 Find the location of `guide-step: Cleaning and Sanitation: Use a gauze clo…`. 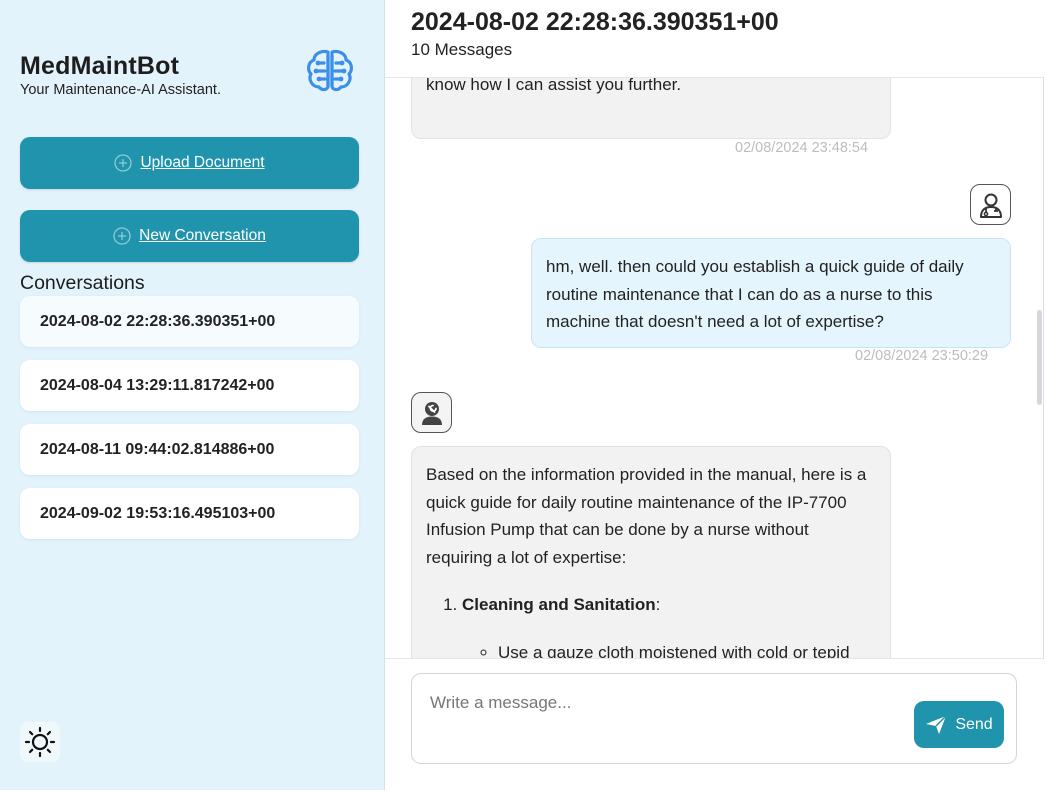

guide-step: Cleaning and Sanitation: Use a gauze clo… is located at coordinates (669, 624).